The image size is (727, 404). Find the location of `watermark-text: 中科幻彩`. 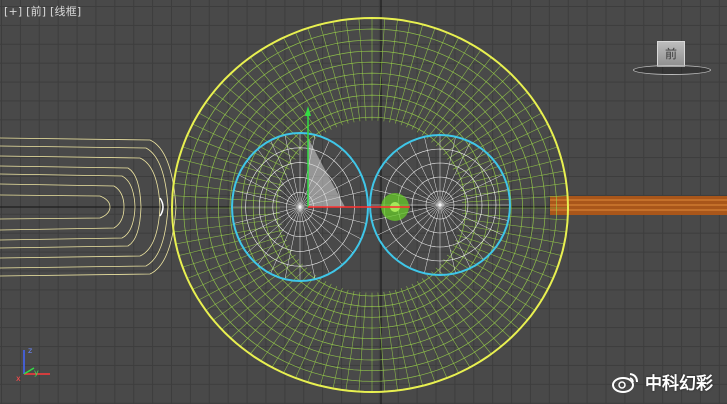

watermark-text: 中科幻彩 is located at coordinates (679, 384).